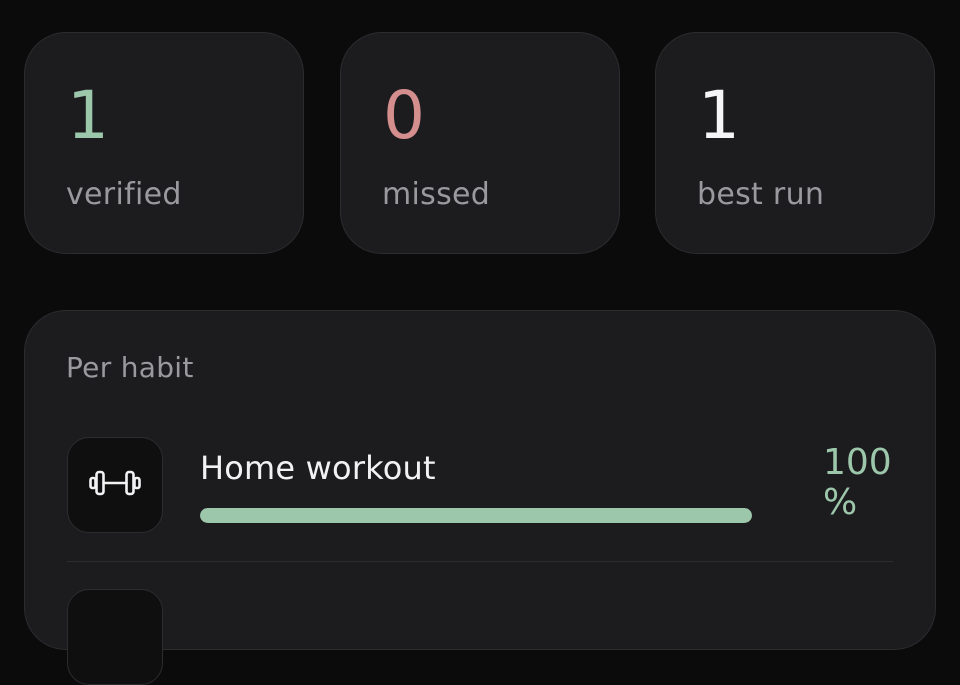 Image resolution: width=960 pixels, height=685 pixels. I want to click on missed-count: 0, so click(404, 115).